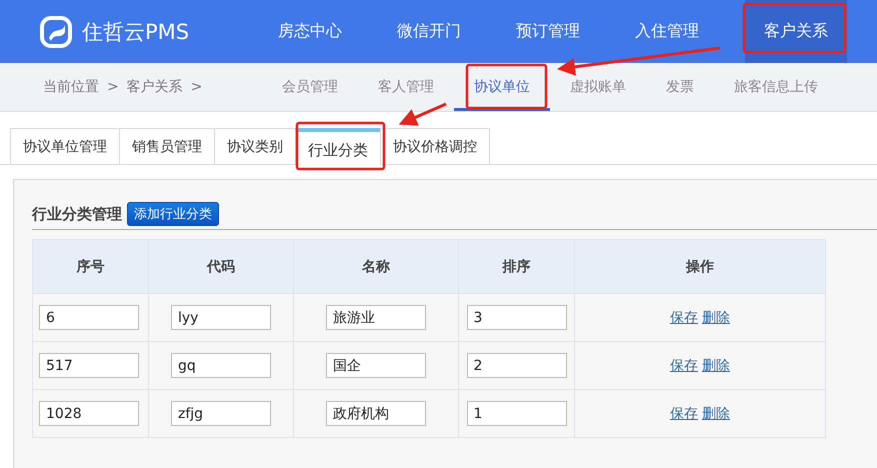 The image size is (877, 468). What do you see at coordinates (376, 267) in the screenshot?
I see `column-header: 名称` at bounding box center [376, 267].